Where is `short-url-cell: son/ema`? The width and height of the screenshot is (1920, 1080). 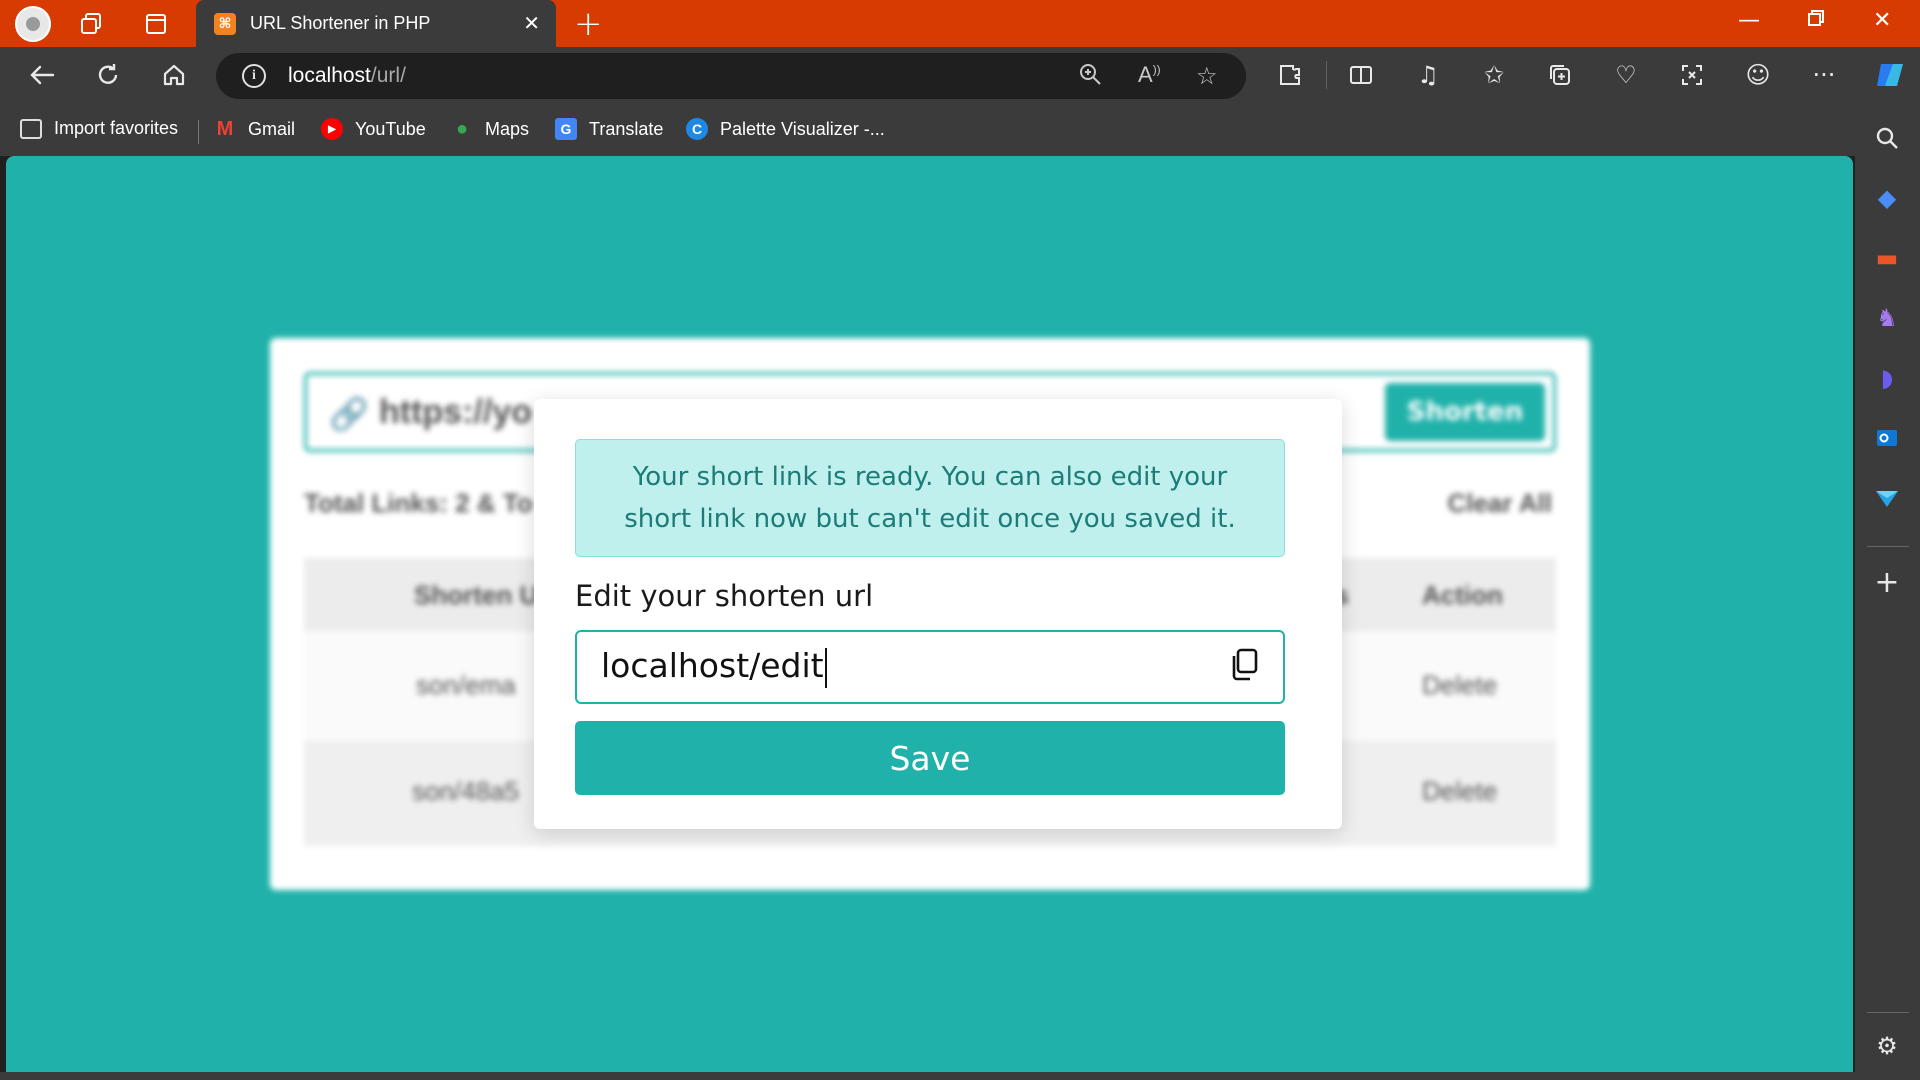 short-url-cell: son/ema is located at coordinates (466, 685).